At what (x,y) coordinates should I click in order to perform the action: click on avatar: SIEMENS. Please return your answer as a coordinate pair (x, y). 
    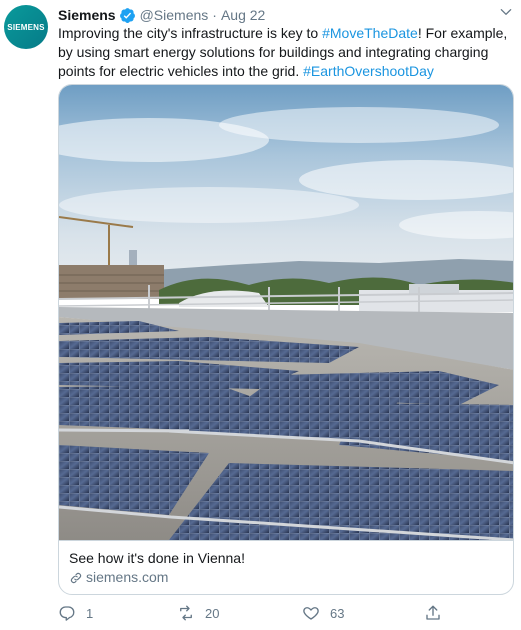
    Looking at the image, I should click on (26, 27).